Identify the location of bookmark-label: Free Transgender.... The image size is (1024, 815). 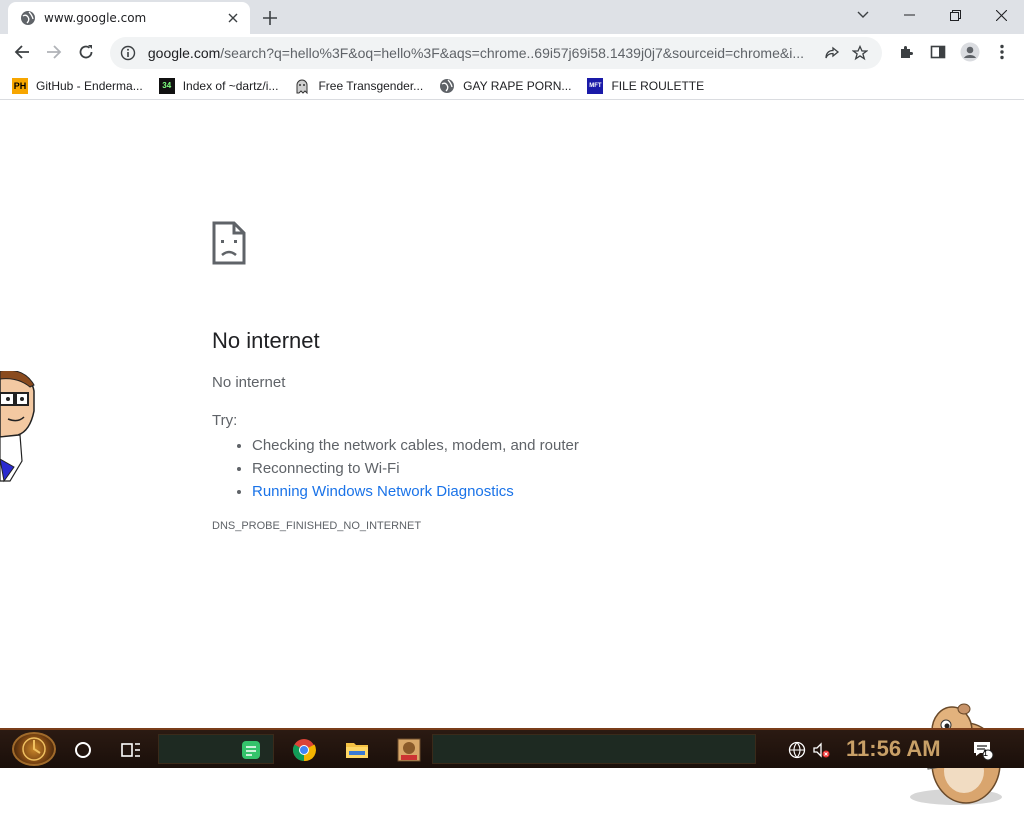
(371, 85).